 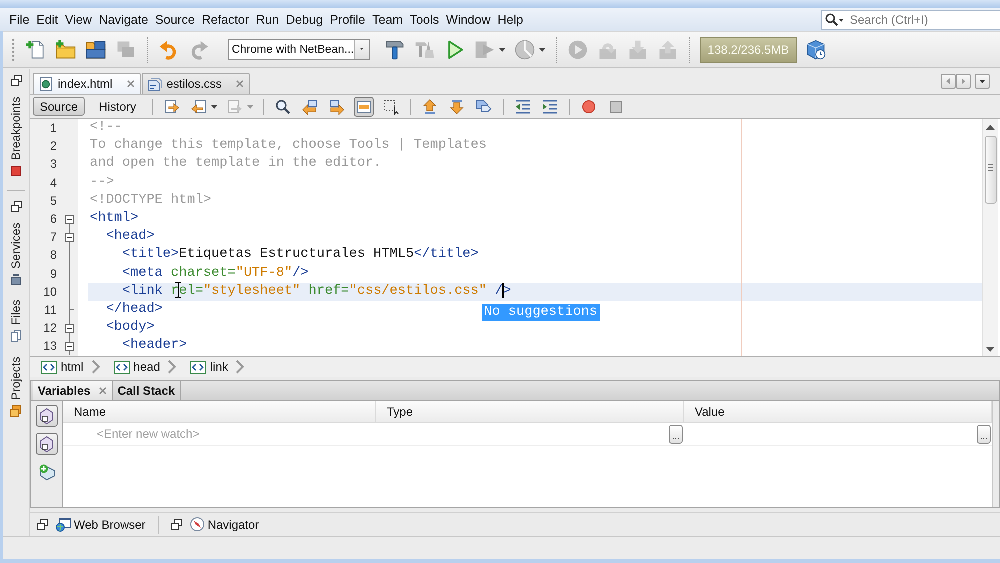 I want to click on side-panel-tab: Projects, so click(x=16, y=387).